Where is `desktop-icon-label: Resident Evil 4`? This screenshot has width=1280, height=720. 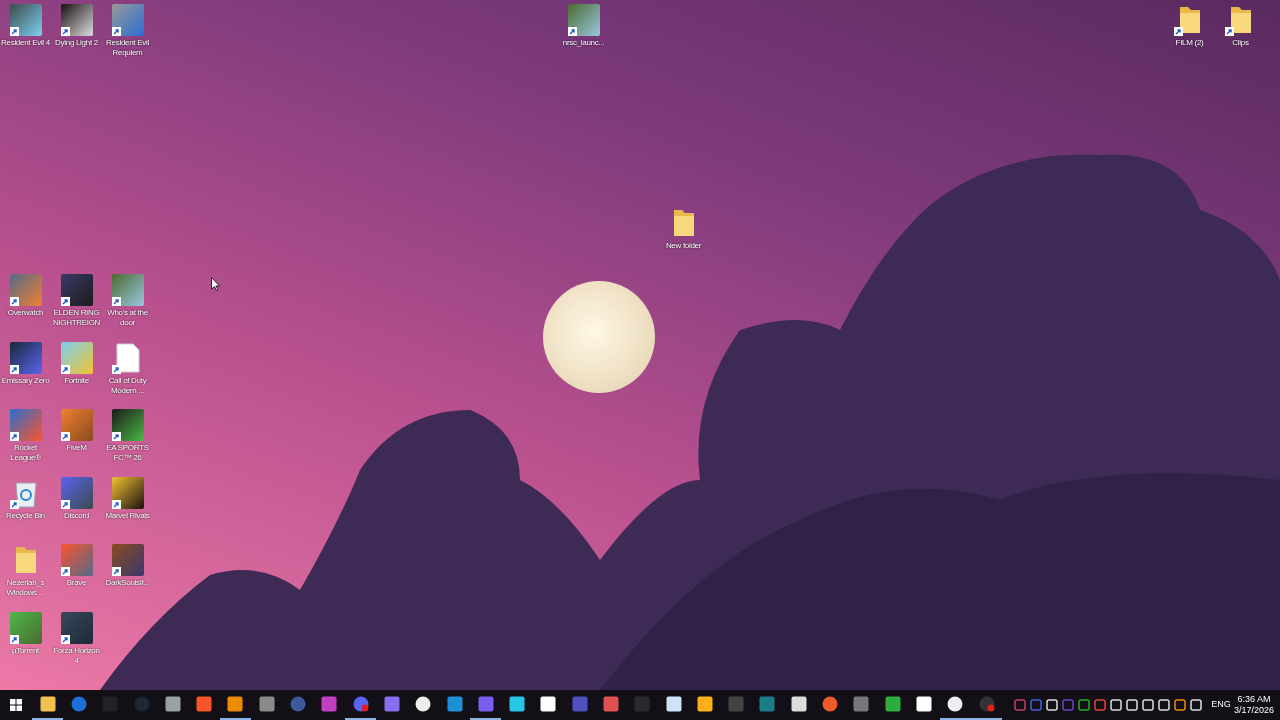 desktop-icon-label: Resident Evil 4 is located at coordinates (25, 43).